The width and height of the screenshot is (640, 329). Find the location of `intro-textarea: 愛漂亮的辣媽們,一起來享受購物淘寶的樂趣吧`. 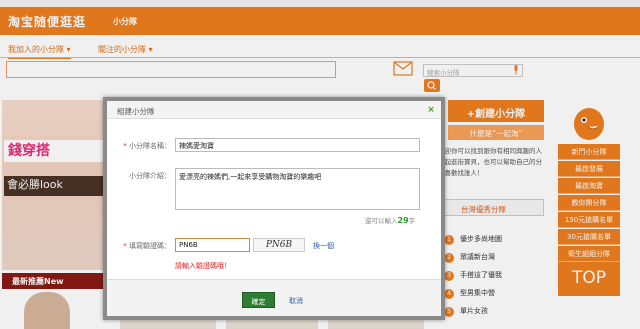

intro-textarea: 愛漂亮的辣媽們,一起來享受購物淘寶的樂趣吧 is located at coordinates (297, 189).